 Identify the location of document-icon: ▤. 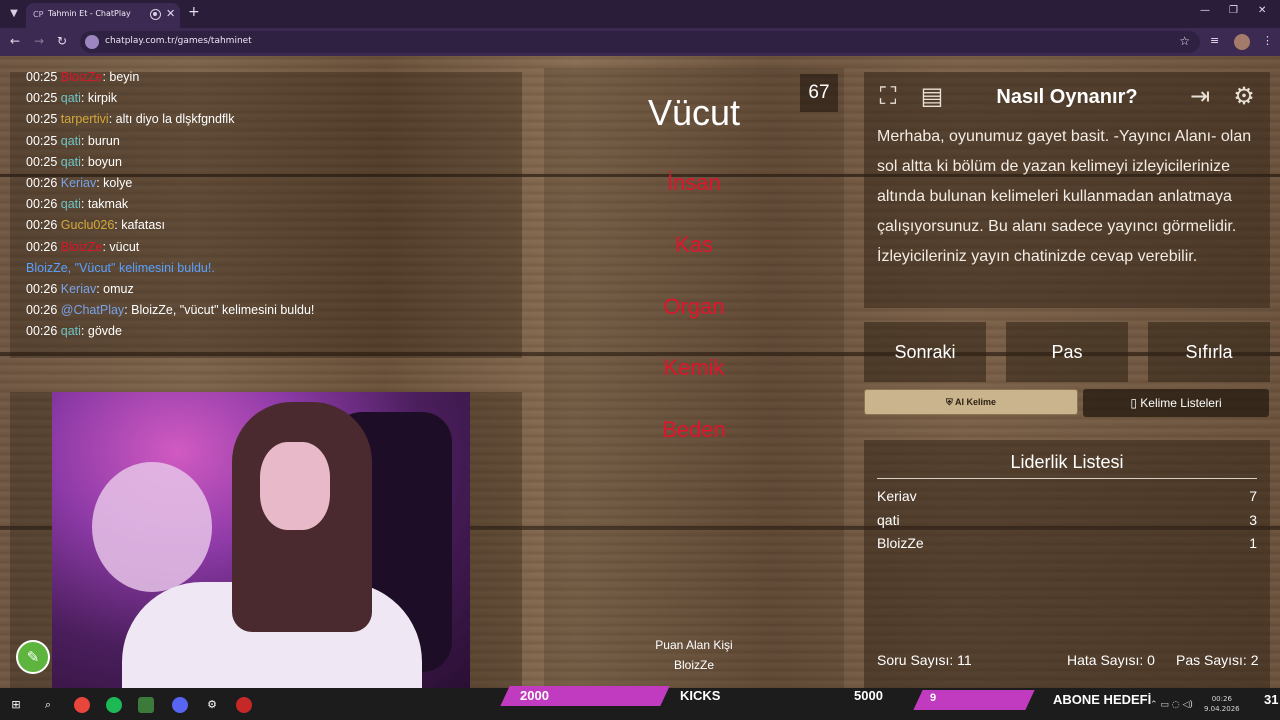
(932, 96).